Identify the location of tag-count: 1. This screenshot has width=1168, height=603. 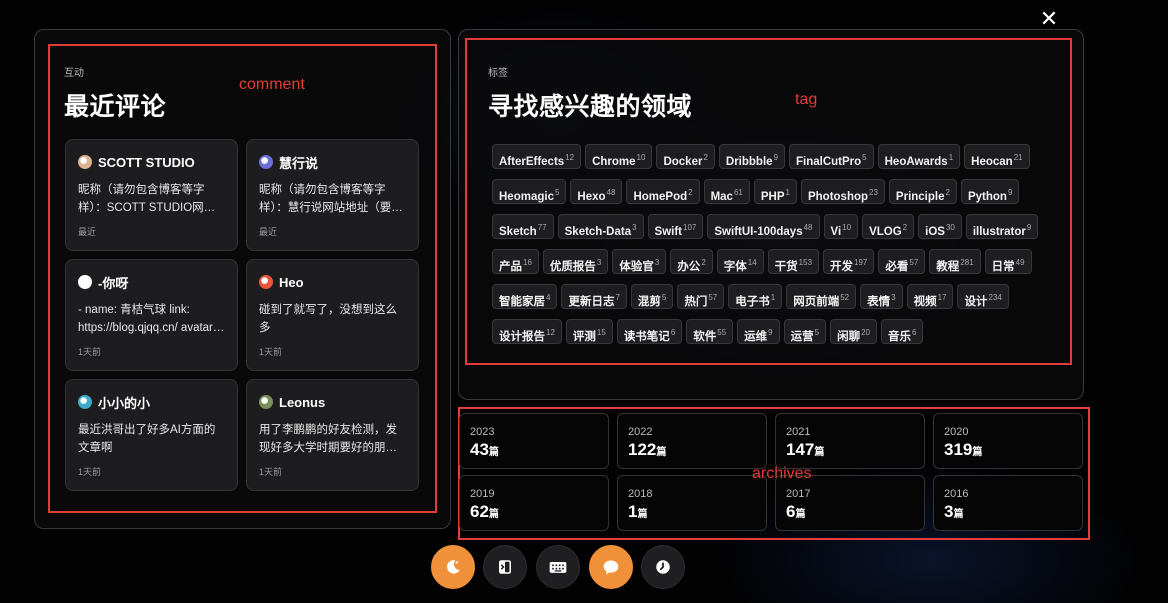
(773, 297).